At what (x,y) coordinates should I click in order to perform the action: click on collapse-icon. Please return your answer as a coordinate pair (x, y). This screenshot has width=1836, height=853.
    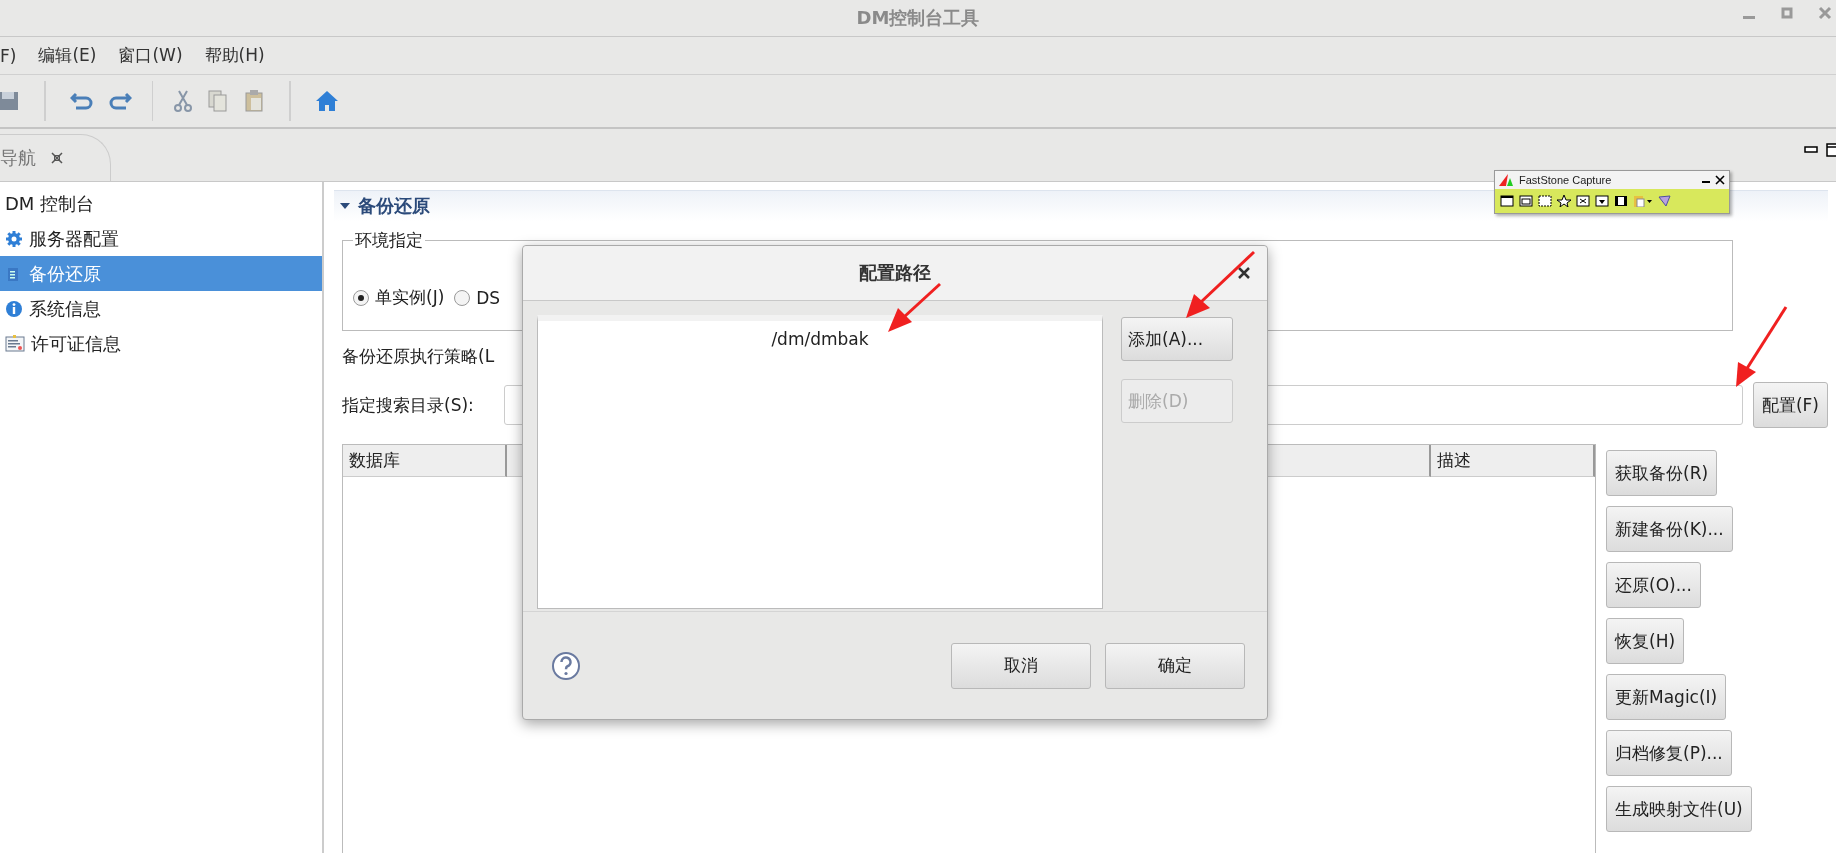
    Looking at the image, I should click on (345, 206).